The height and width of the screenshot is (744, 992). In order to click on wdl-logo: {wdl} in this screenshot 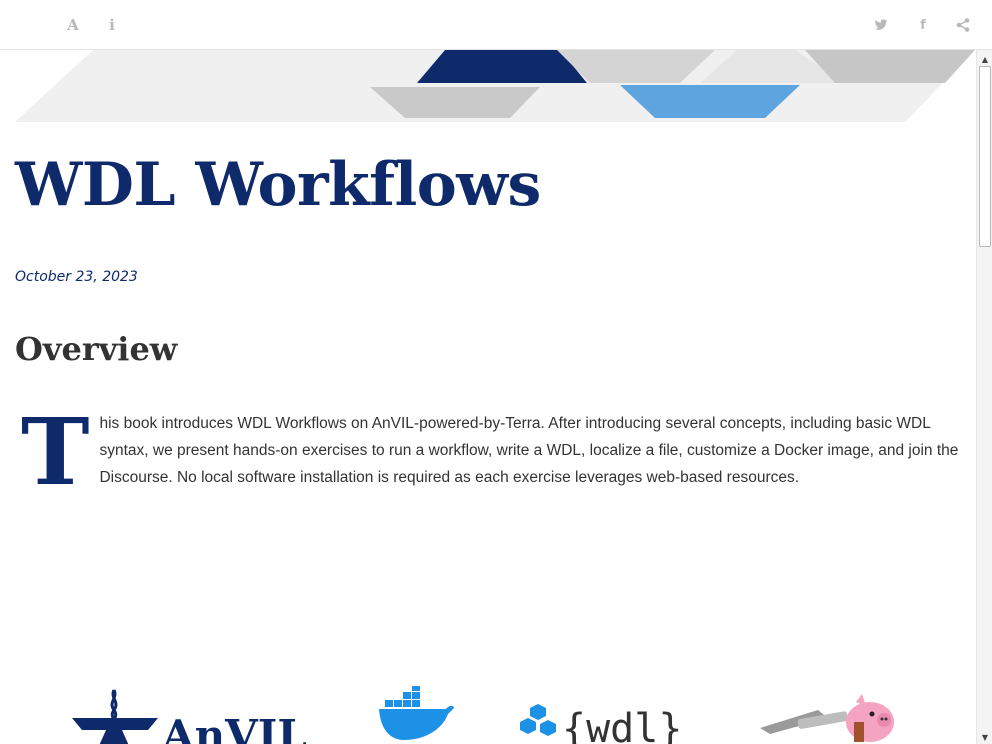, I will do `click(613, 720)`.